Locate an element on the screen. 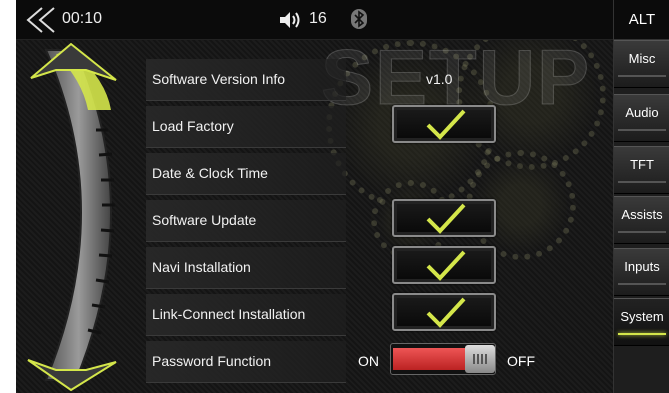 This screenshot has width=669, height=393. toggle-knob is located at coordinates (480, 359).